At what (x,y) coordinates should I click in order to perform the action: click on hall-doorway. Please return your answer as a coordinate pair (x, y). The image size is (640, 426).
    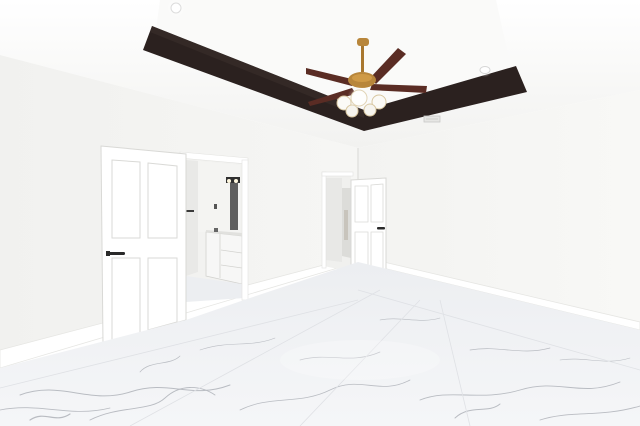
    Looking at the image, I should click on (337, 221).